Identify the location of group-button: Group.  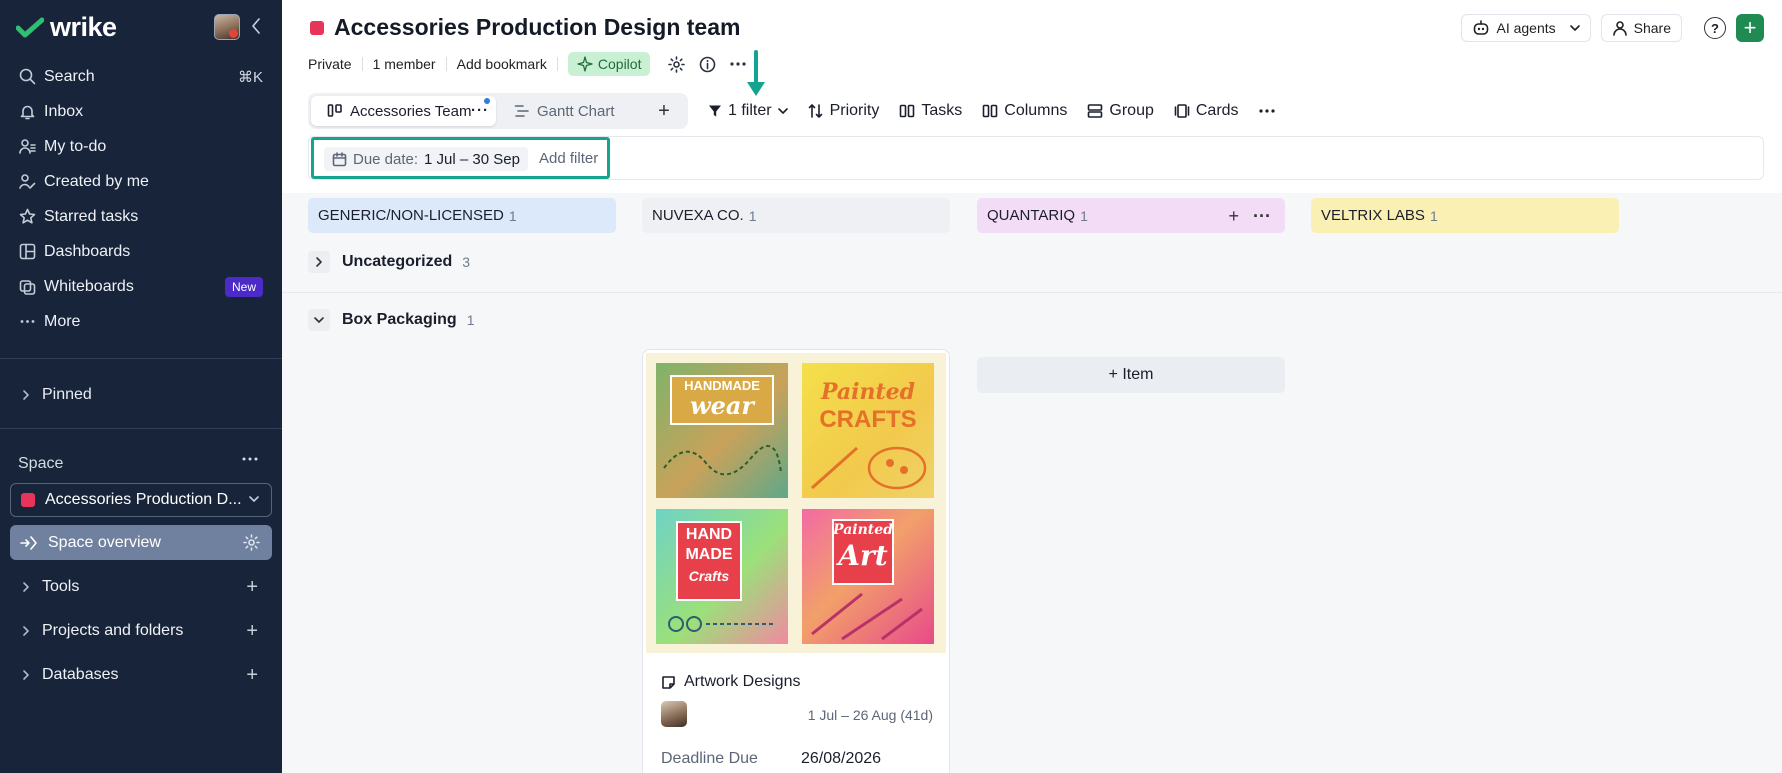
(1120, 111).